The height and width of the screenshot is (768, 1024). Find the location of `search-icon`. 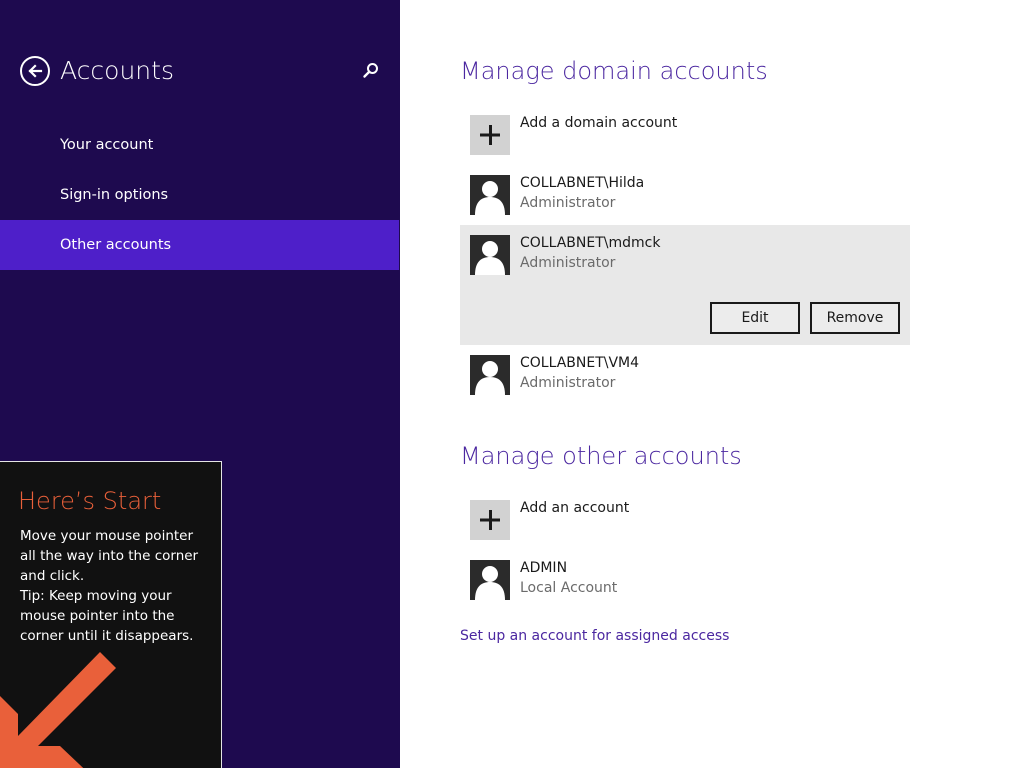

search-icon is located at coordinates (370, 70).